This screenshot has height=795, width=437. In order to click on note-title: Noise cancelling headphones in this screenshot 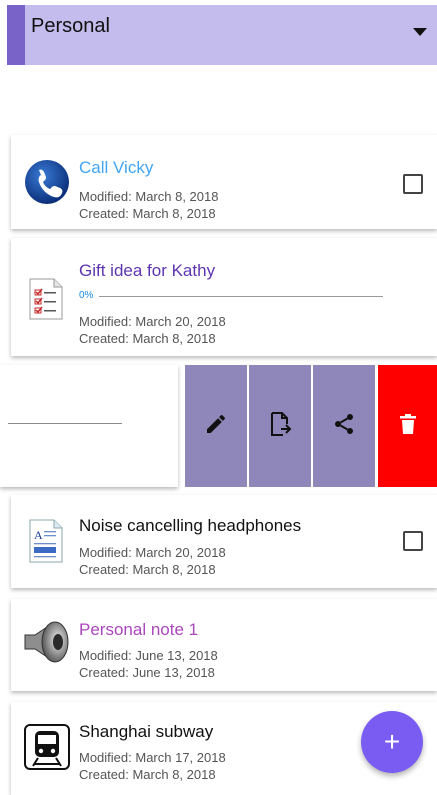, I will do `click(190, 525)`.